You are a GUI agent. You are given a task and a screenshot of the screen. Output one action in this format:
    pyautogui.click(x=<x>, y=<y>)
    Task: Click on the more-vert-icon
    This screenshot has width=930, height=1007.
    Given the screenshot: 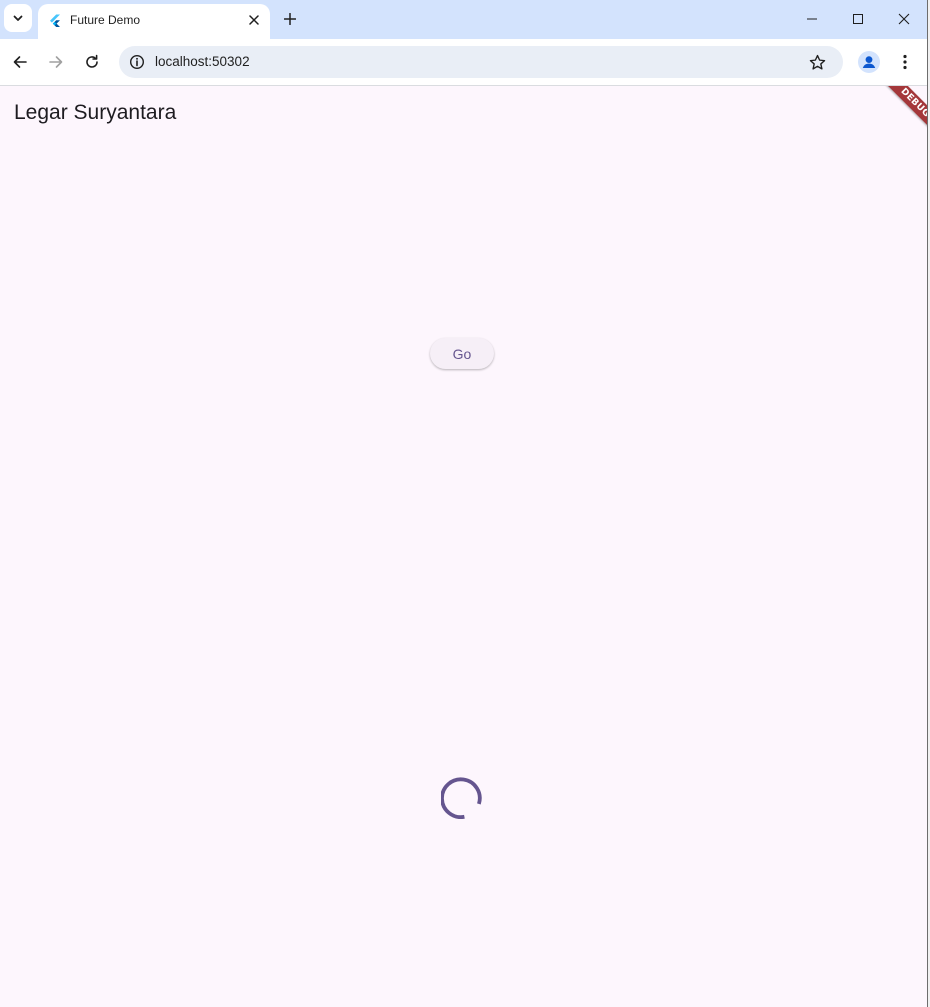 What is the action you would take?
    pyautogui.click(x=905, y=62)
    